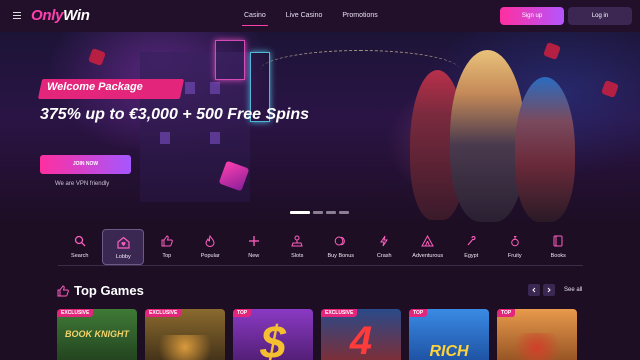 The height and width of the screenshot is (360, 640). What do you see at coordinates (254, 256) in the screenshot?
I see `category-label: New` at bounding box center [254, 256].